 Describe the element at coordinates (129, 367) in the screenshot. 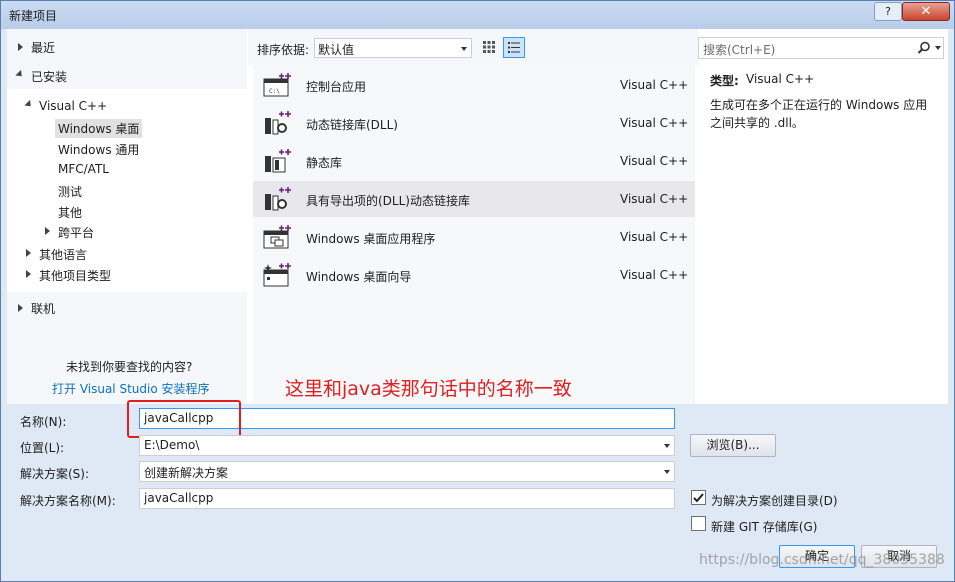

I see `not-found-text: 未找到你要查找的内容?` at that location.